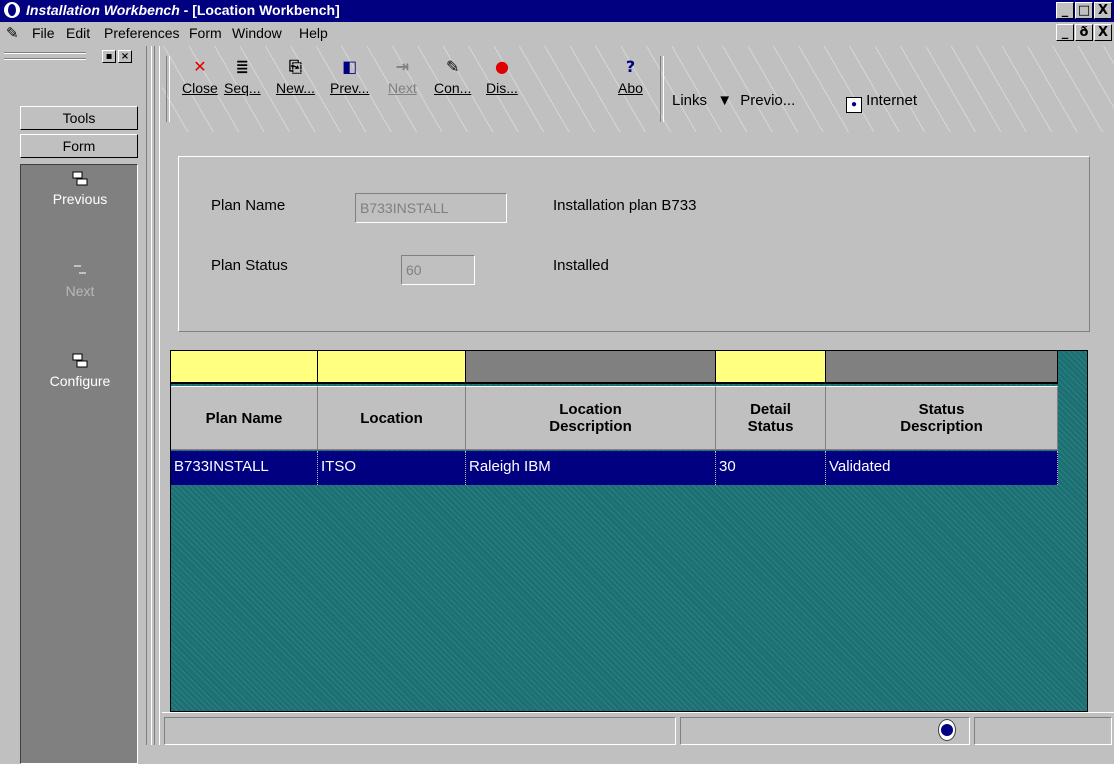  I want to click on menu-help: Help, so click(313, 33).